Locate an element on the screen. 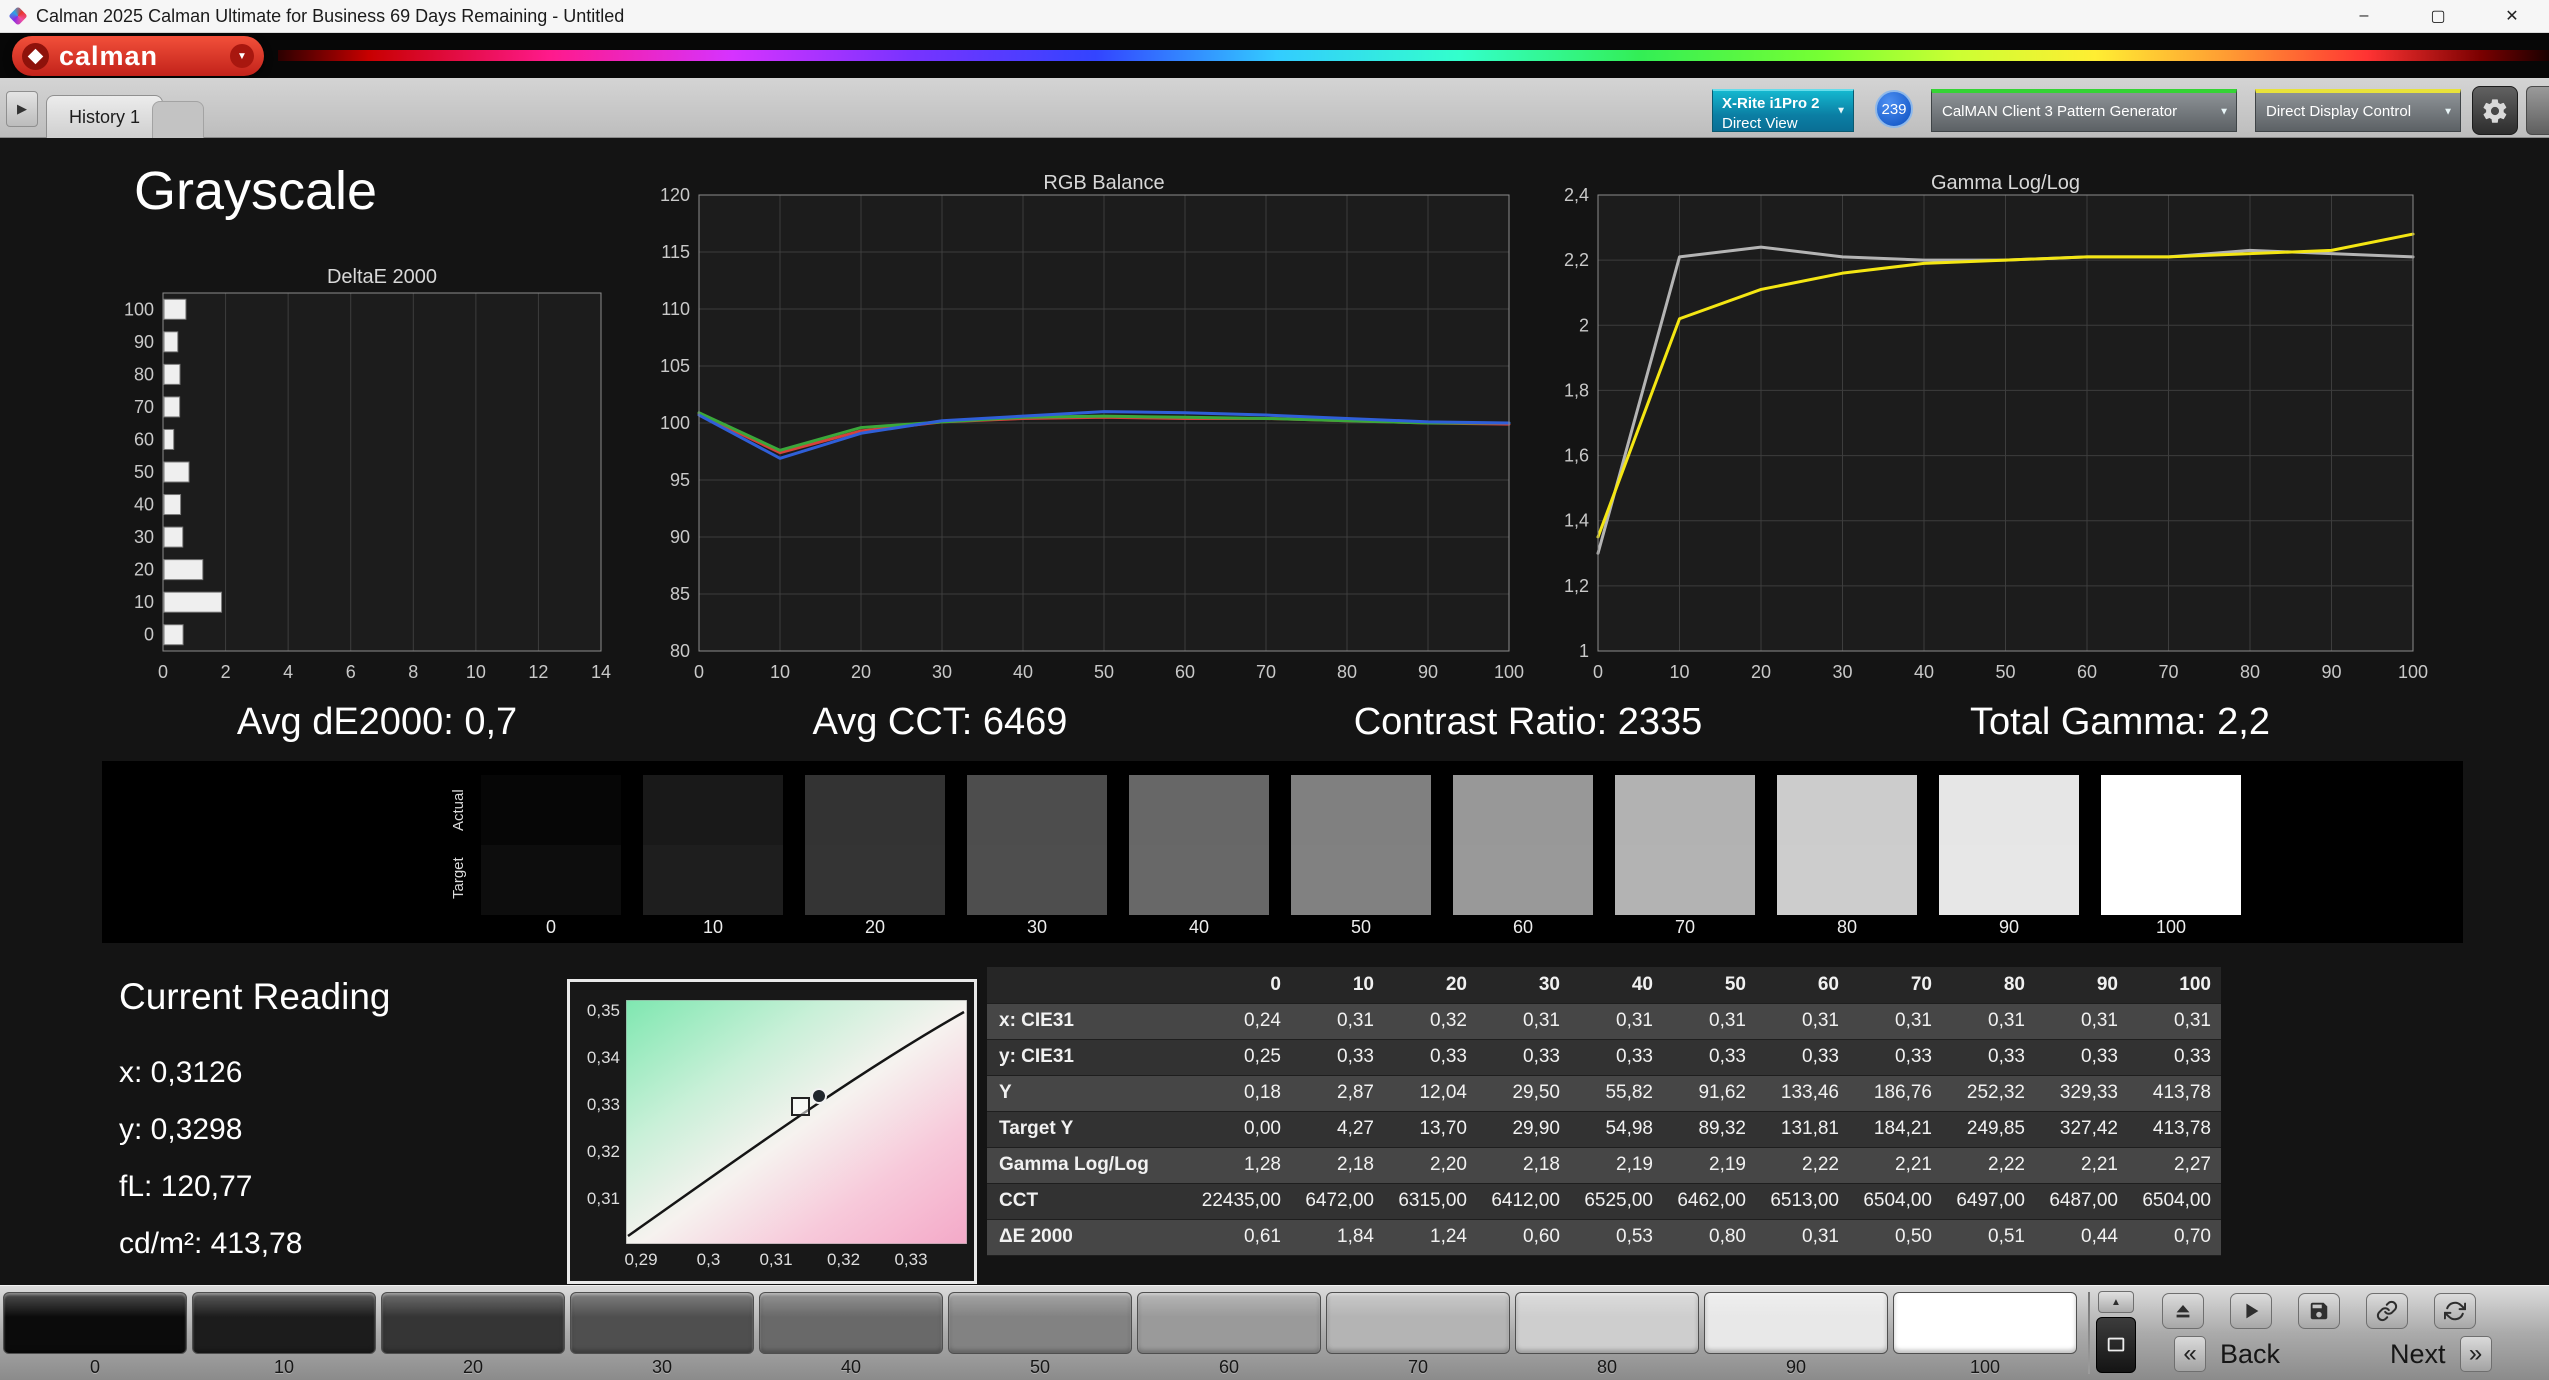  svg-text: 110 is located at coordinates (675, 309).